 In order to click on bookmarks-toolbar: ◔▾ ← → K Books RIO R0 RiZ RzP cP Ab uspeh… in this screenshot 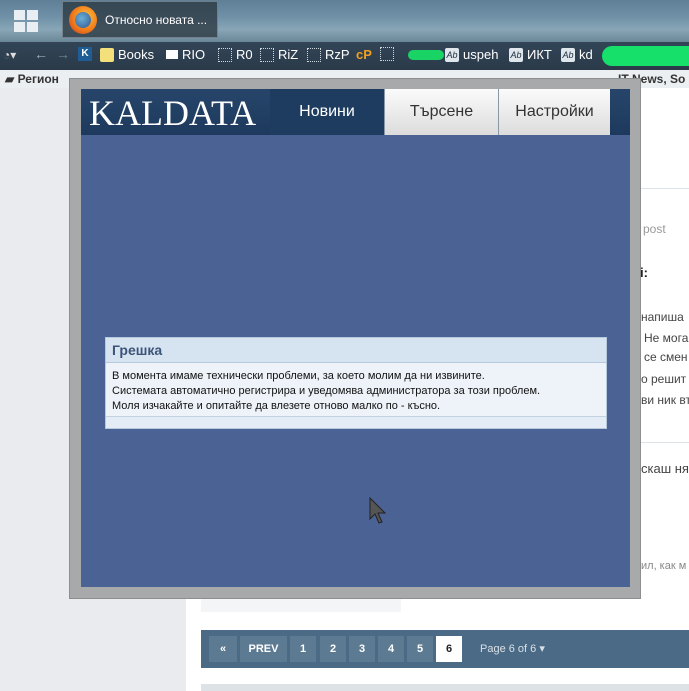, I will do `click(344, 56)`.